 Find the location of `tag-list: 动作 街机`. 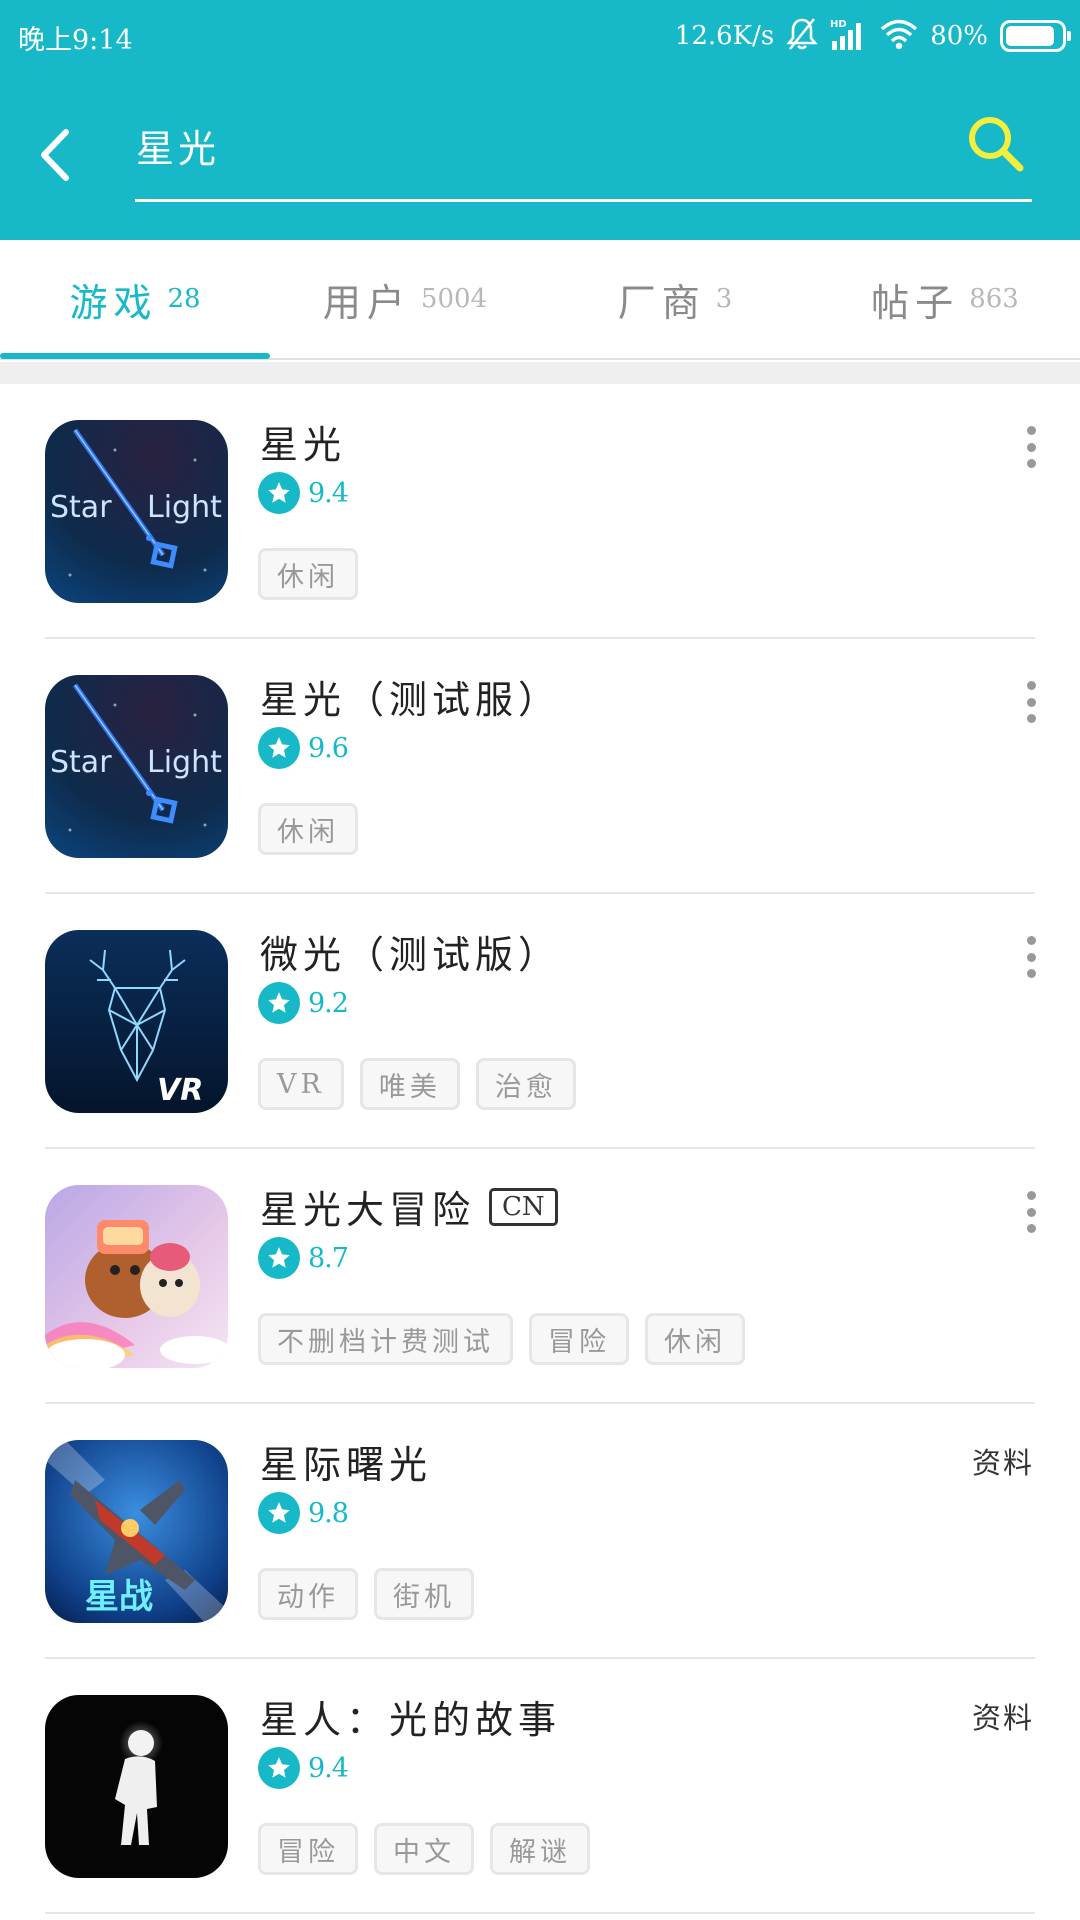

tag-list: 动作 街机 is located at coordinates (366, 1594).